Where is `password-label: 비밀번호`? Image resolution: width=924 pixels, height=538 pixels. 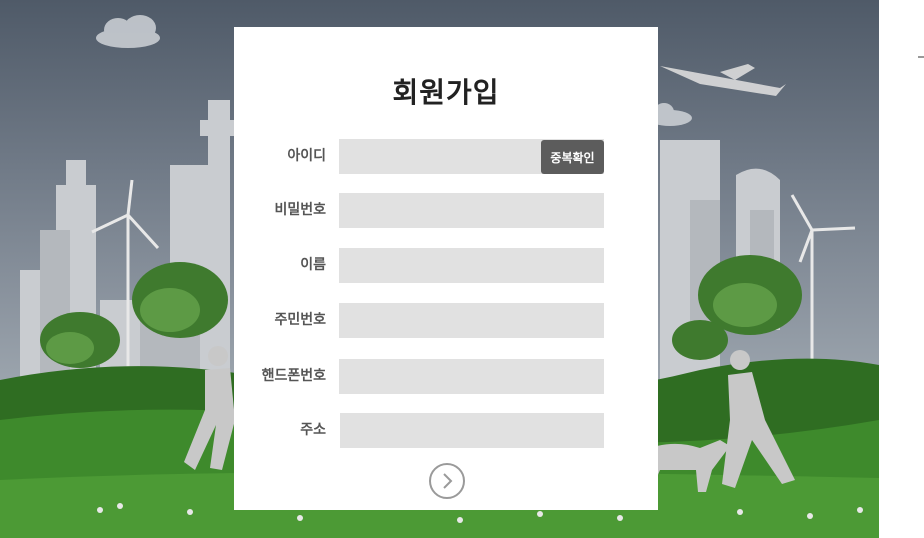 password-label: 비밀번호 is located at coordinates (300, 210).